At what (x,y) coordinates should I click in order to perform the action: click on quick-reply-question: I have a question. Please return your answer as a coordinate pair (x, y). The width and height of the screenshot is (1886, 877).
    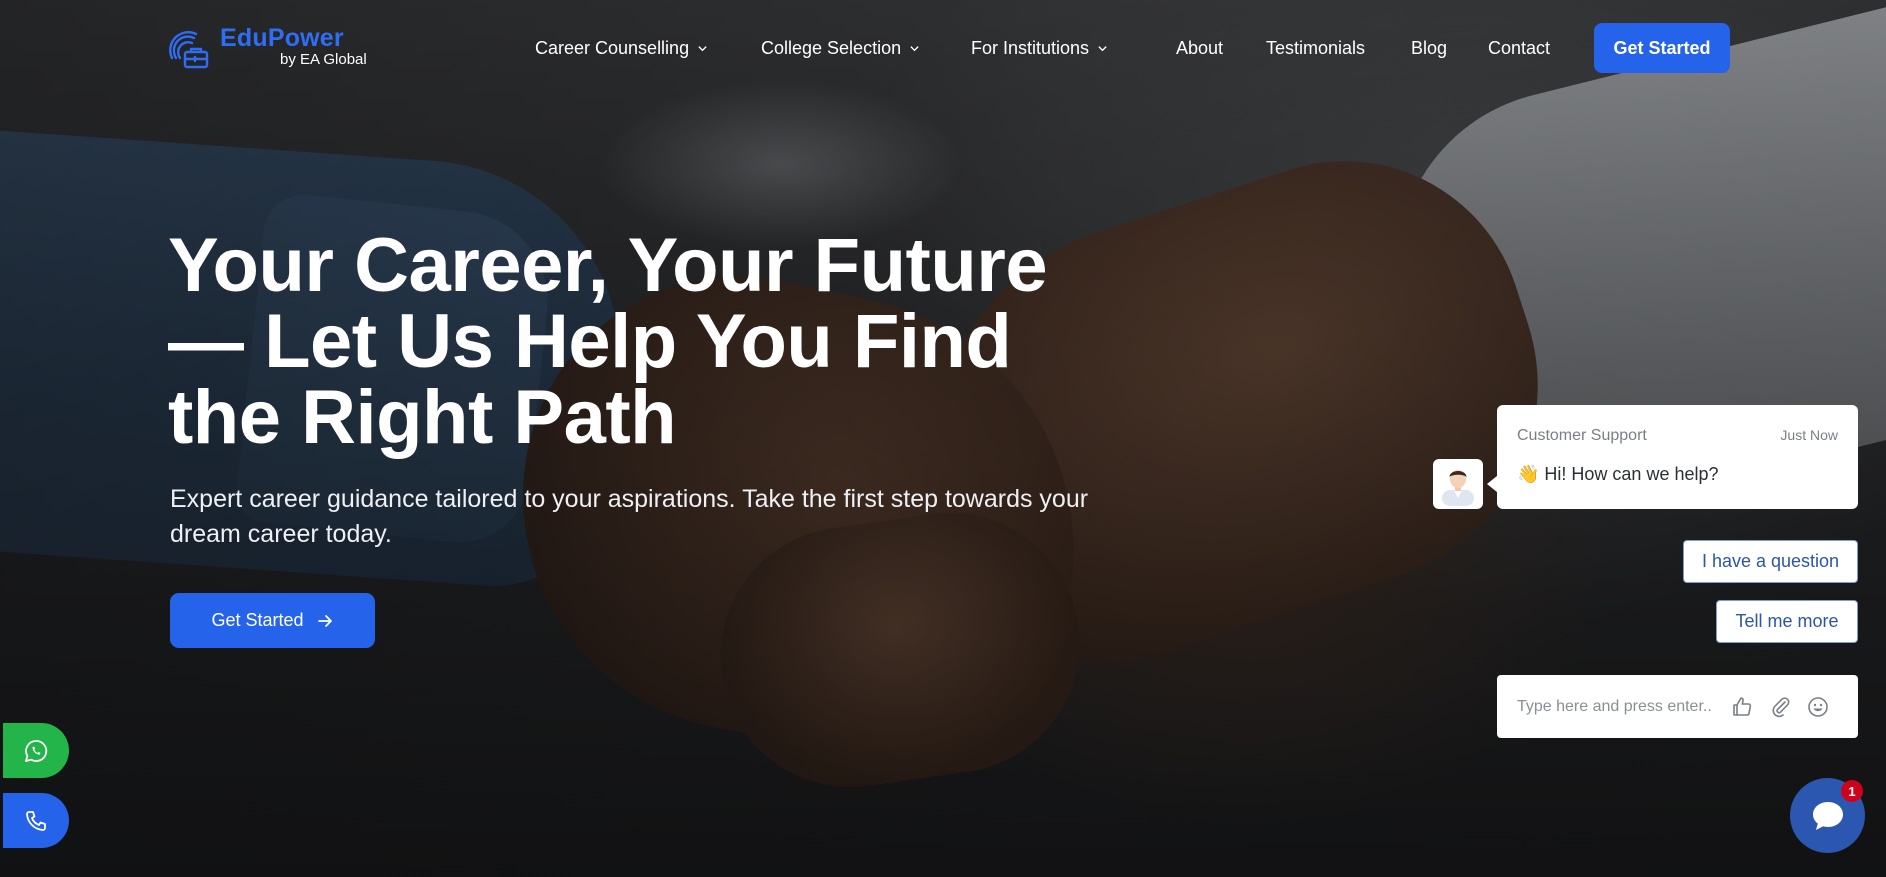
    Looking at the image, I should click on (1770, 561).